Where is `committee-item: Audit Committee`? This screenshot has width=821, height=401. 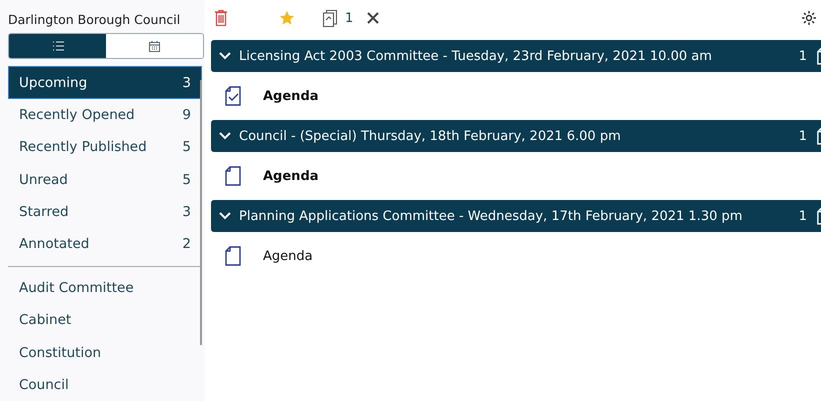
committee-item: Audit Committee is located at coordinates (105, 288).